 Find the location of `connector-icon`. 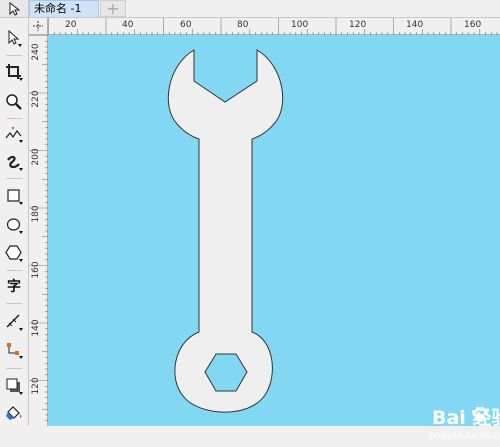

connector-icon is located at coordinates (15, 351).